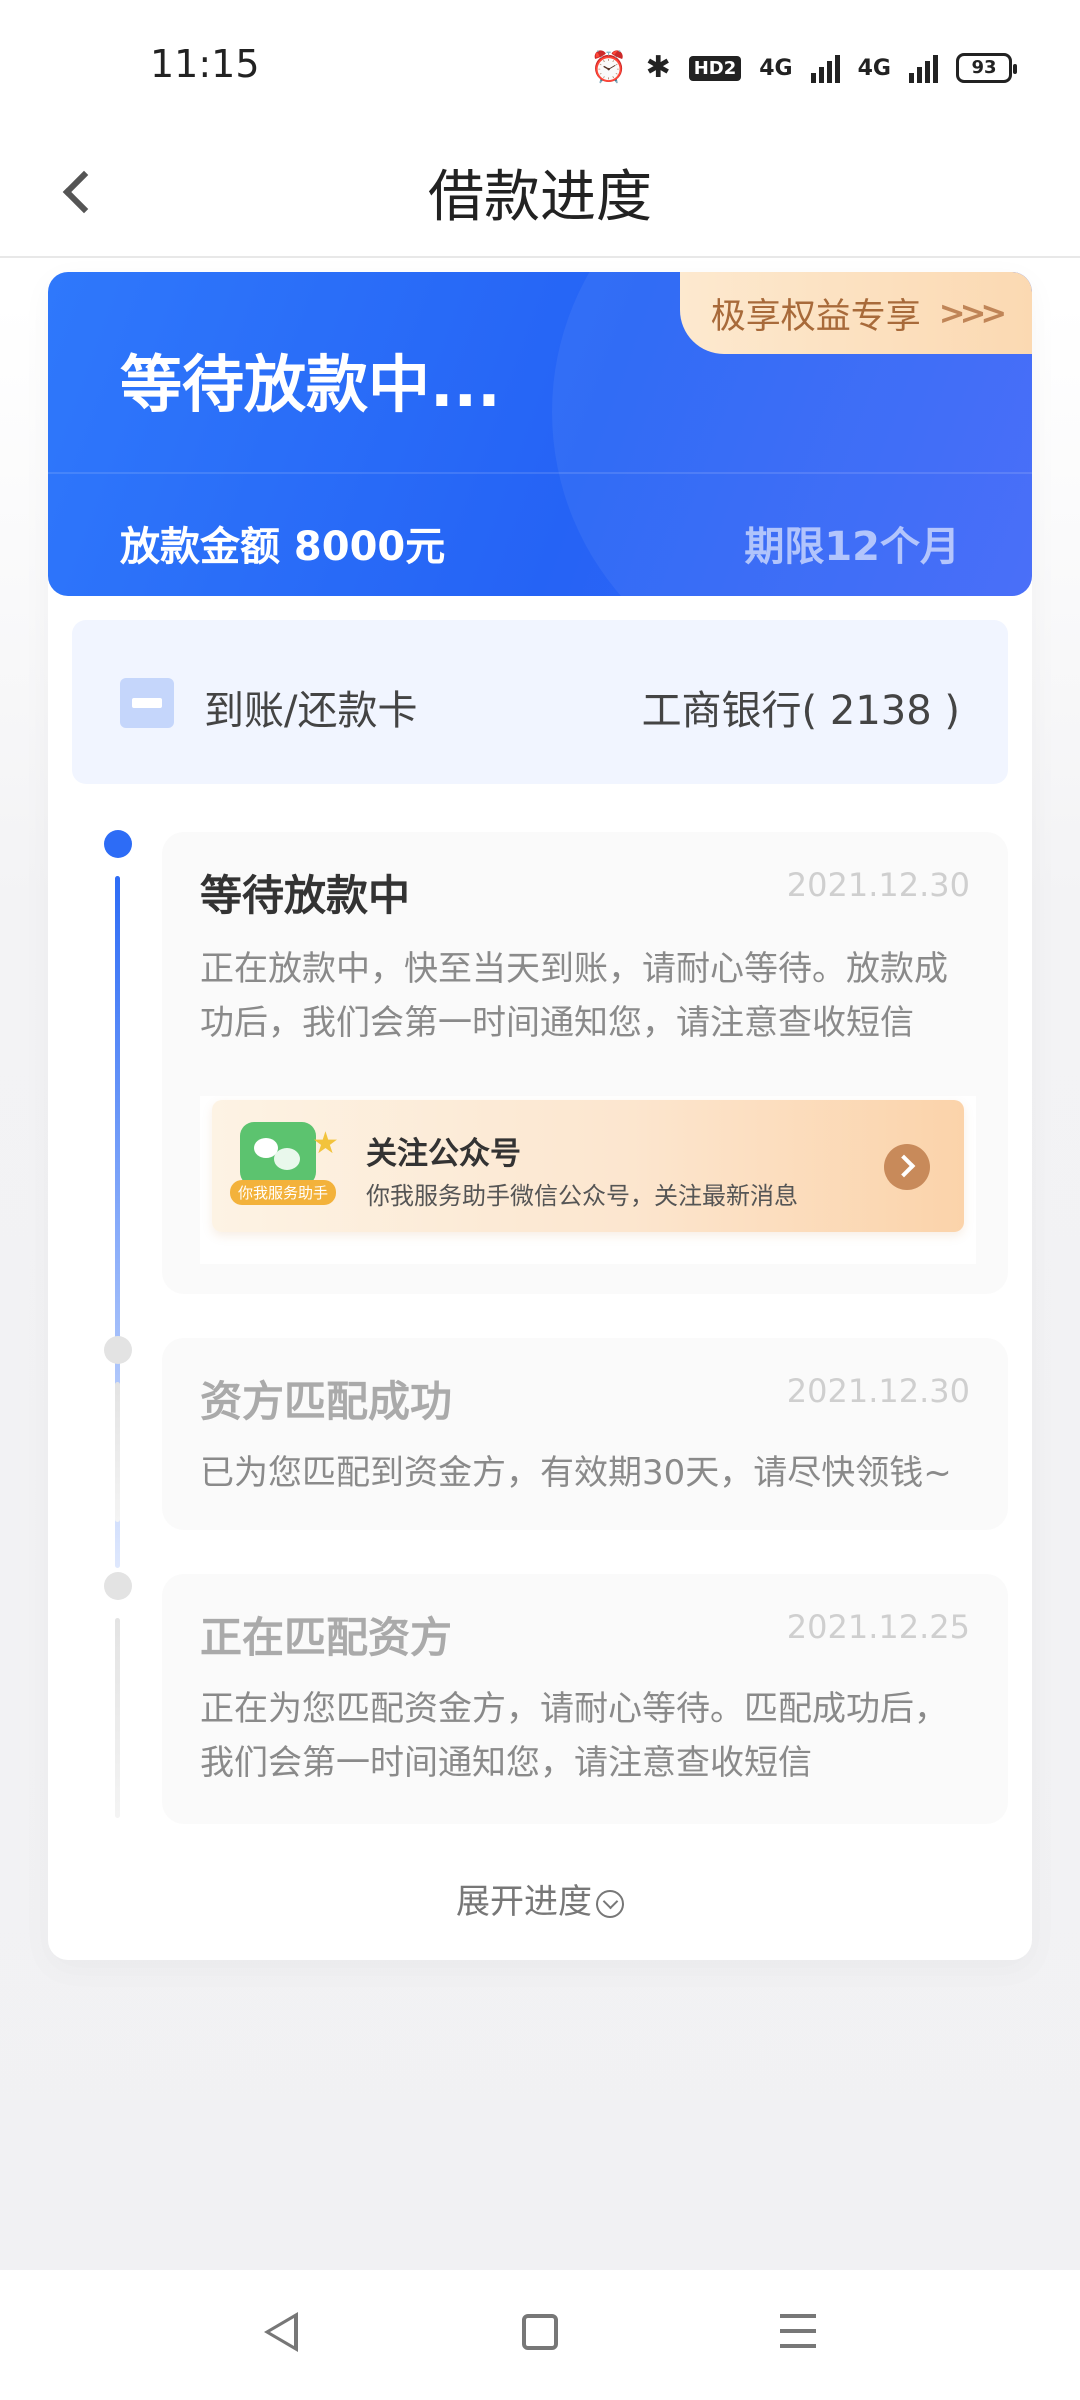 The width and height of the screenshot is (1080, 2400). What do you see at coordinates (874, 68) in the screenshot?
I see `network-type-2: 4G` at bounding box center [874, 68].